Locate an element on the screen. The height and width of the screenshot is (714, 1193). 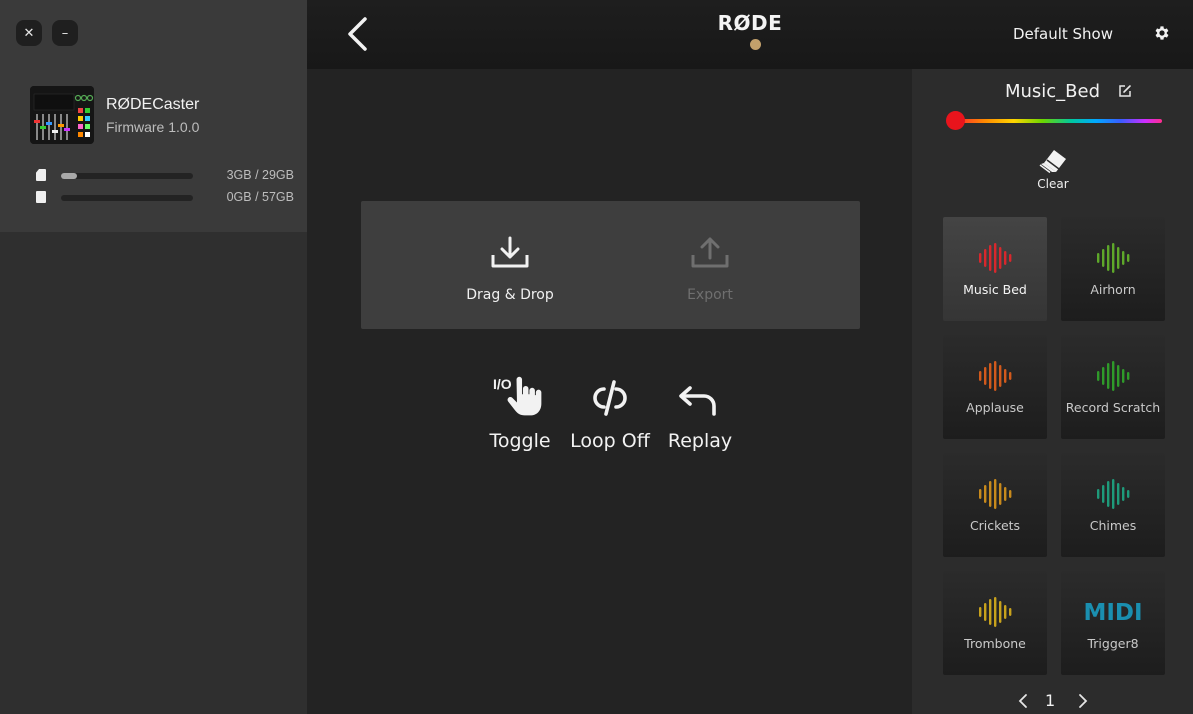
replay-icon is located at coordinates (700, 398).